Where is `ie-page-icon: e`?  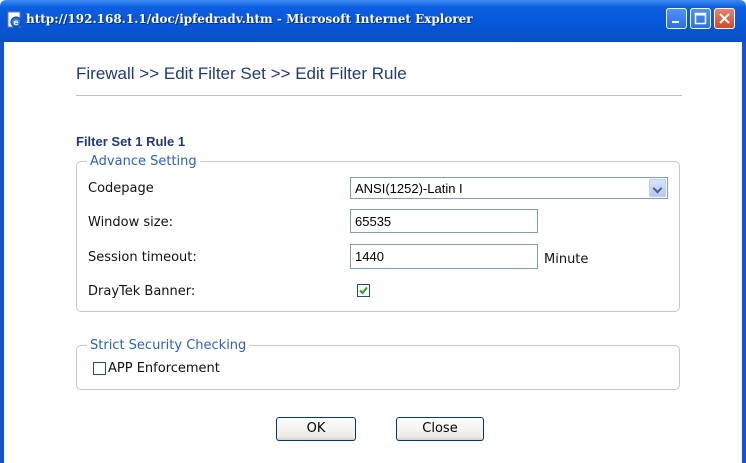
ie-page-icon: e is located at coordinates (14, 19).